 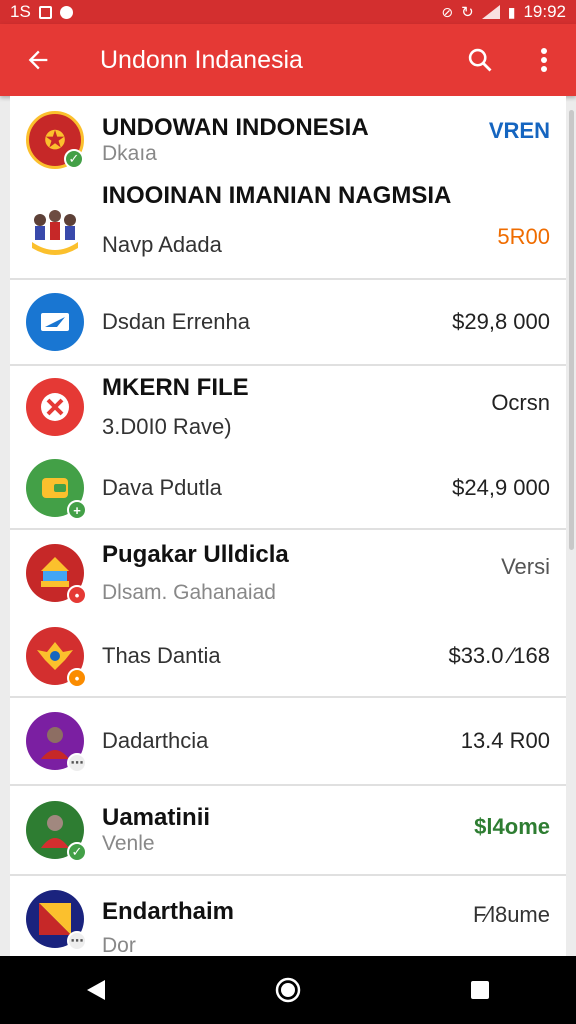 I want to click on search-icon, so click(x=480, y=60).